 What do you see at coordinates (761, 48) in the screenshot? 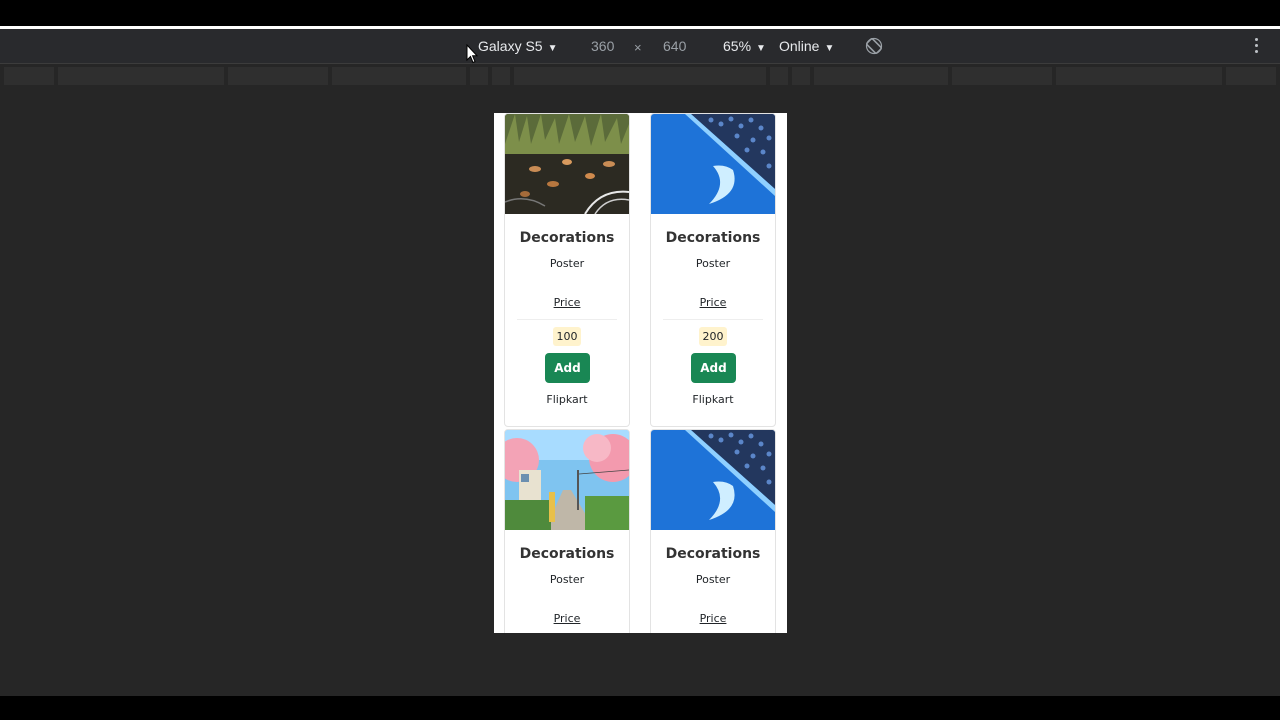
I see `zoom-caret-icon: ▼` at bounding box center [761, 48].